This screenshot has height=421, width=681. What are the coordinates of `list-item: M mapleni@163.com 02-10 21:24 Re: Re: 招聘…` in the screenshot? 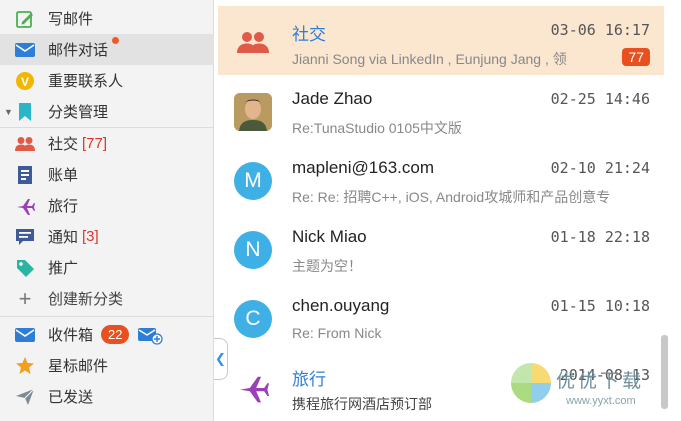 It's located at (441, 178).